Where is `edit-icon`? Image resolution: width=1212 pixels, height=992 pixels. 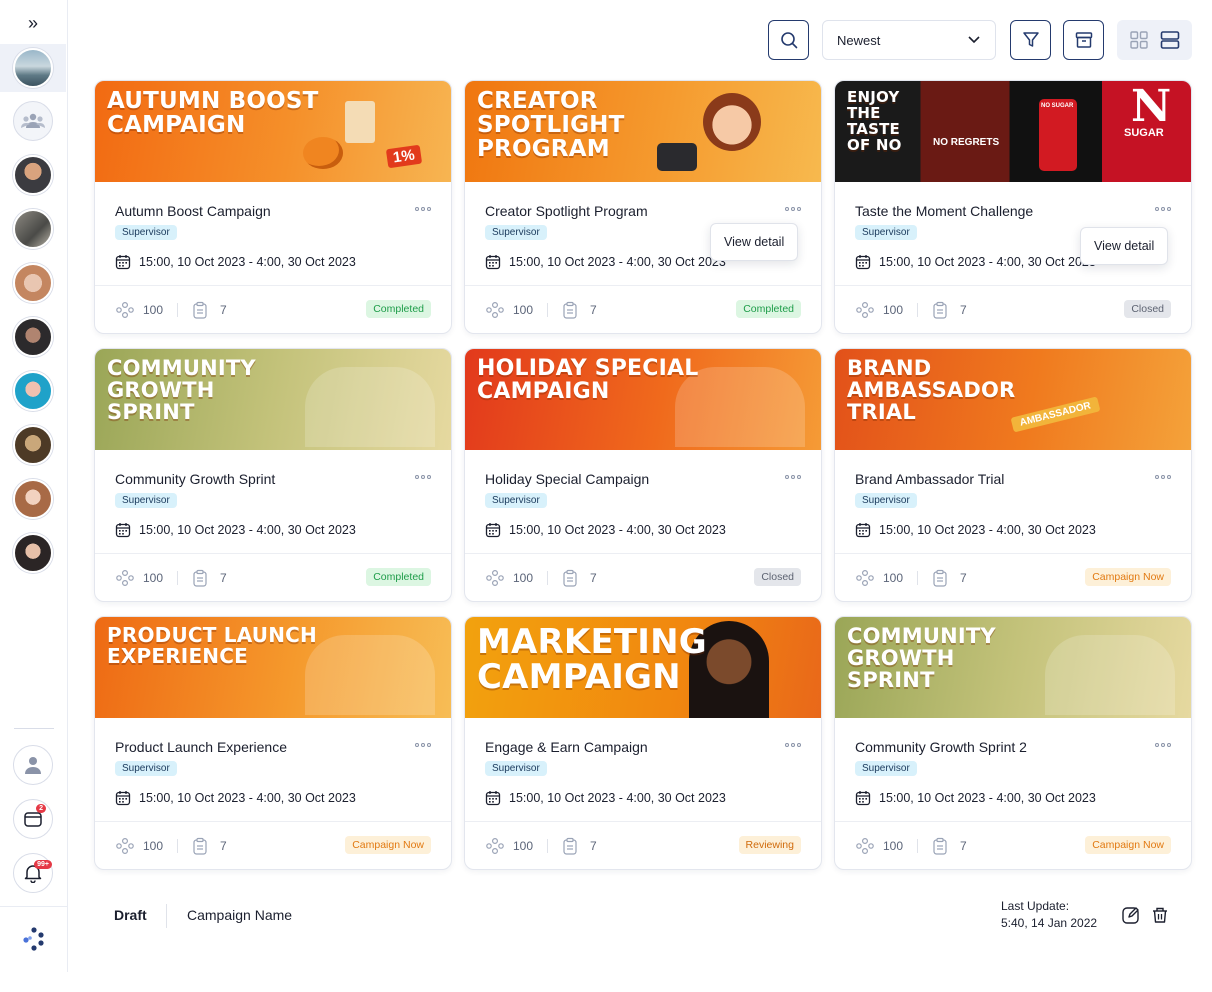
edit-icon is located at coordinates (1131, 915).